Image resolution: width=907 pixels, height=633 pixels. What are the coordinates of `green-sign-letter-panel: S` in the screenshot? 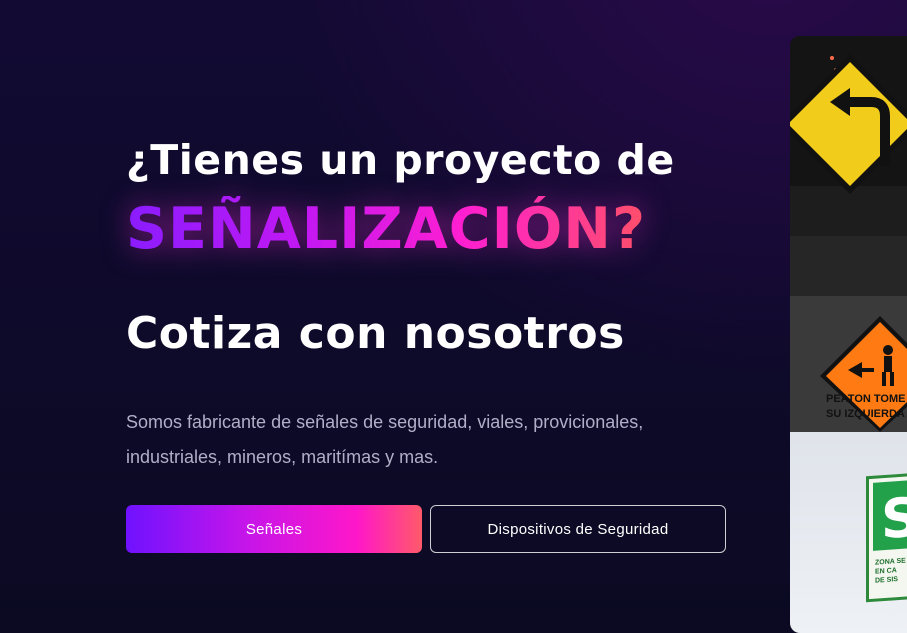 It's located at (890, 515).